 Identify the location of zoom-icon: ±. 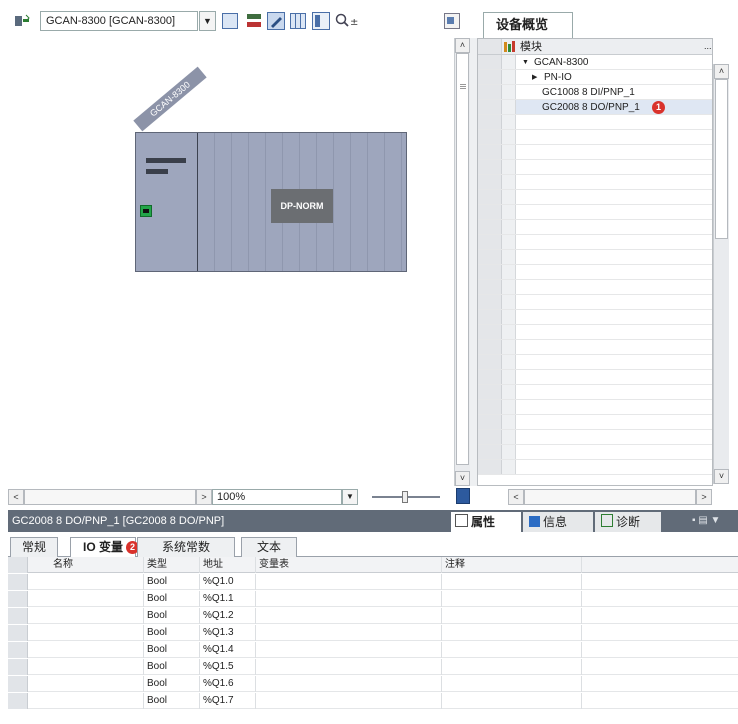
(347, 21).